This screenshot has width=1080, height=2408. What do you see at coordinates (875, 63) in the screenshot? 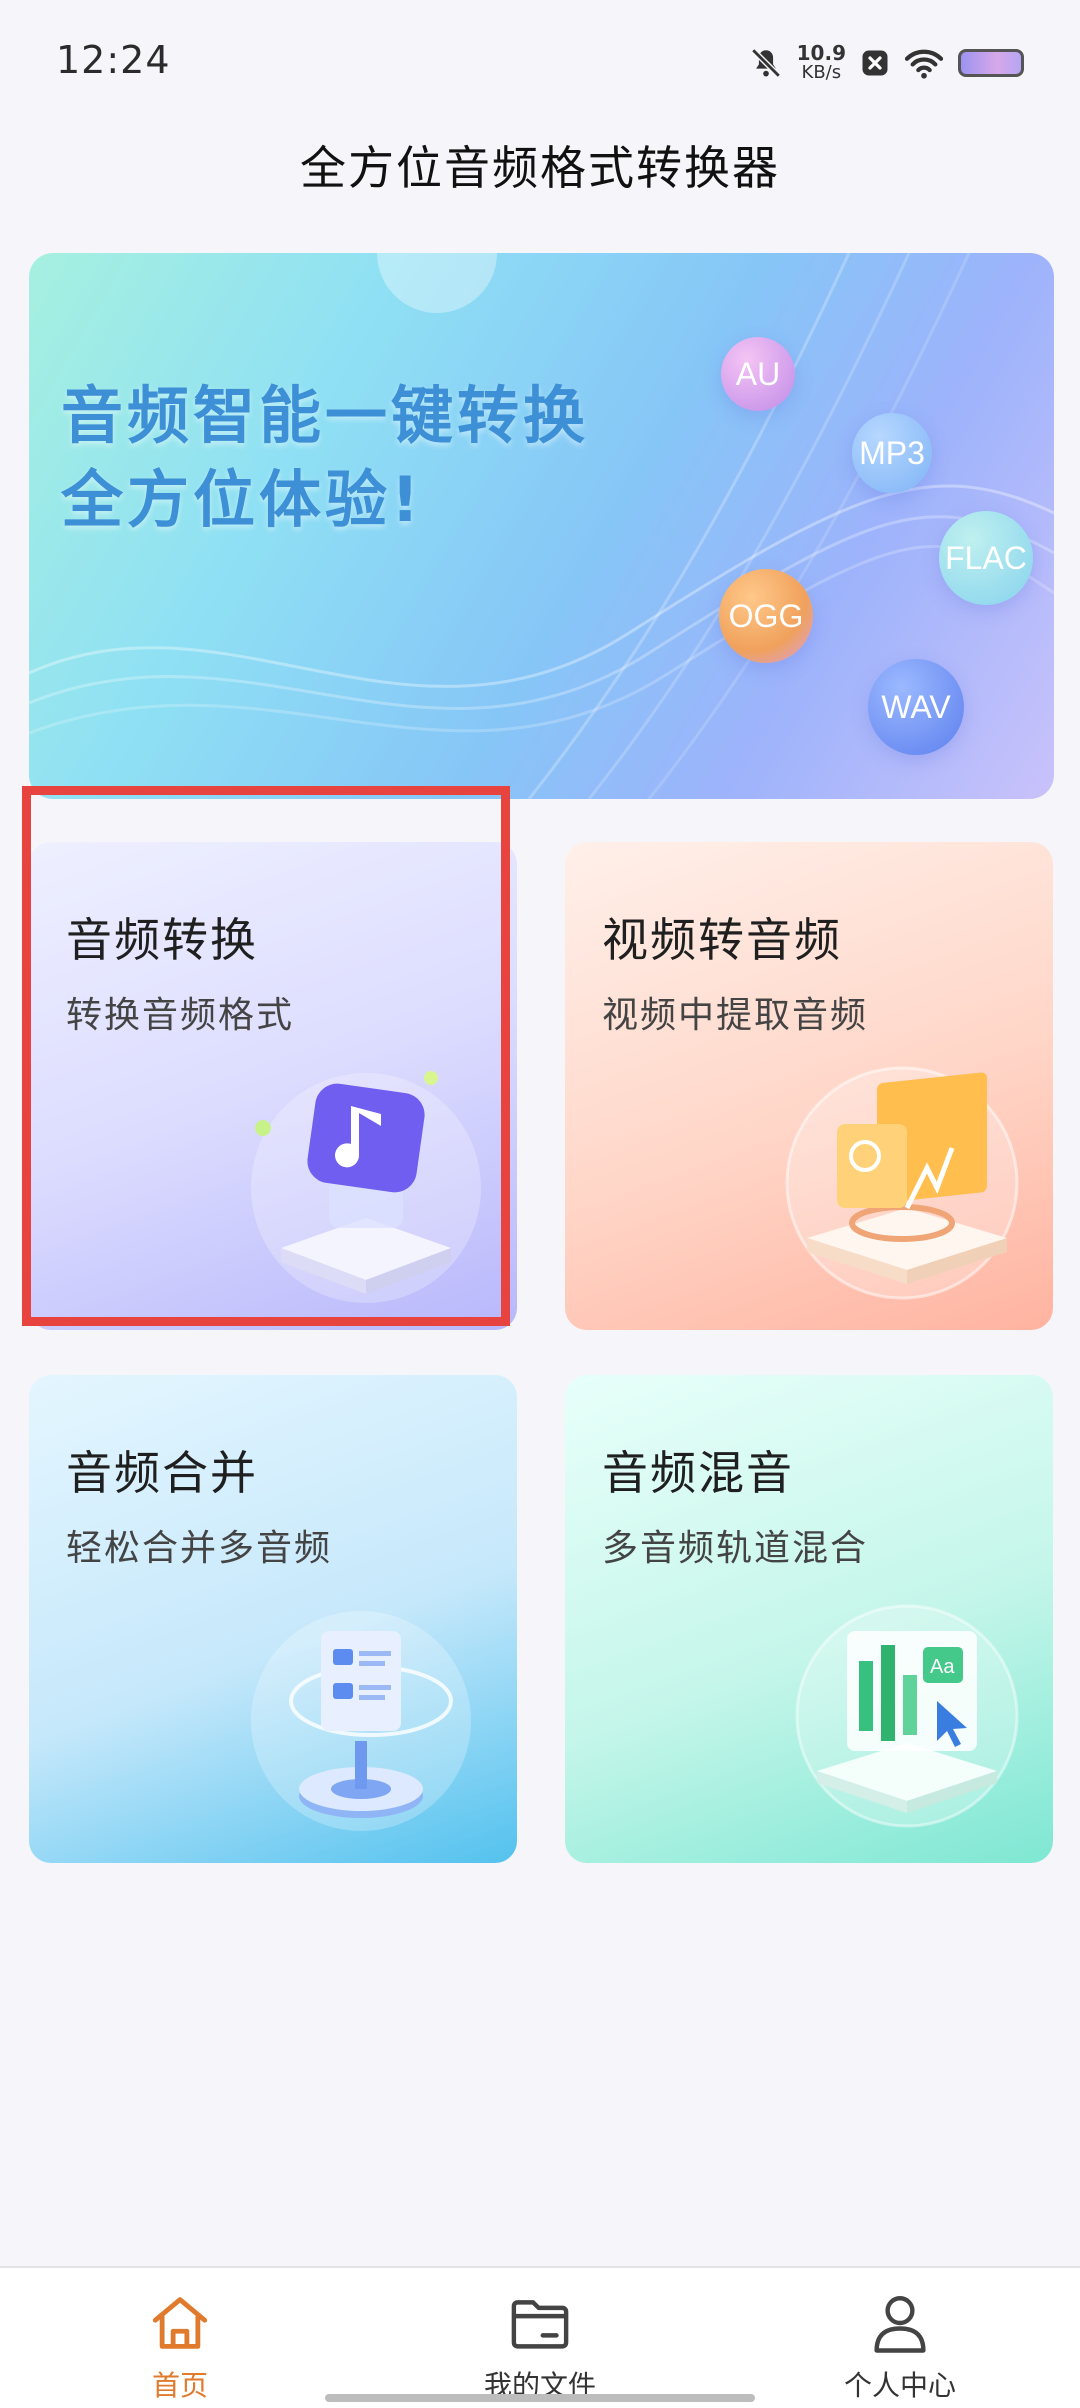
I see `close-box-icon` at bounding box center [875, 63].